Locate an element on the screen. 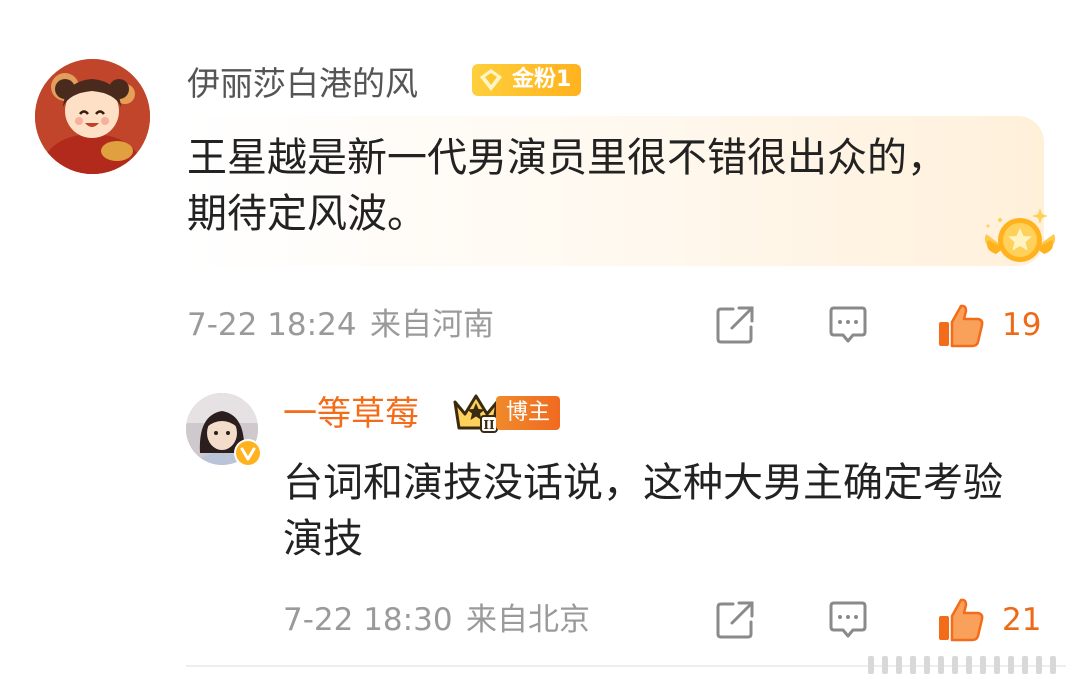  comment-time: 7-22 18:24 is located at coordinates (272, 325).